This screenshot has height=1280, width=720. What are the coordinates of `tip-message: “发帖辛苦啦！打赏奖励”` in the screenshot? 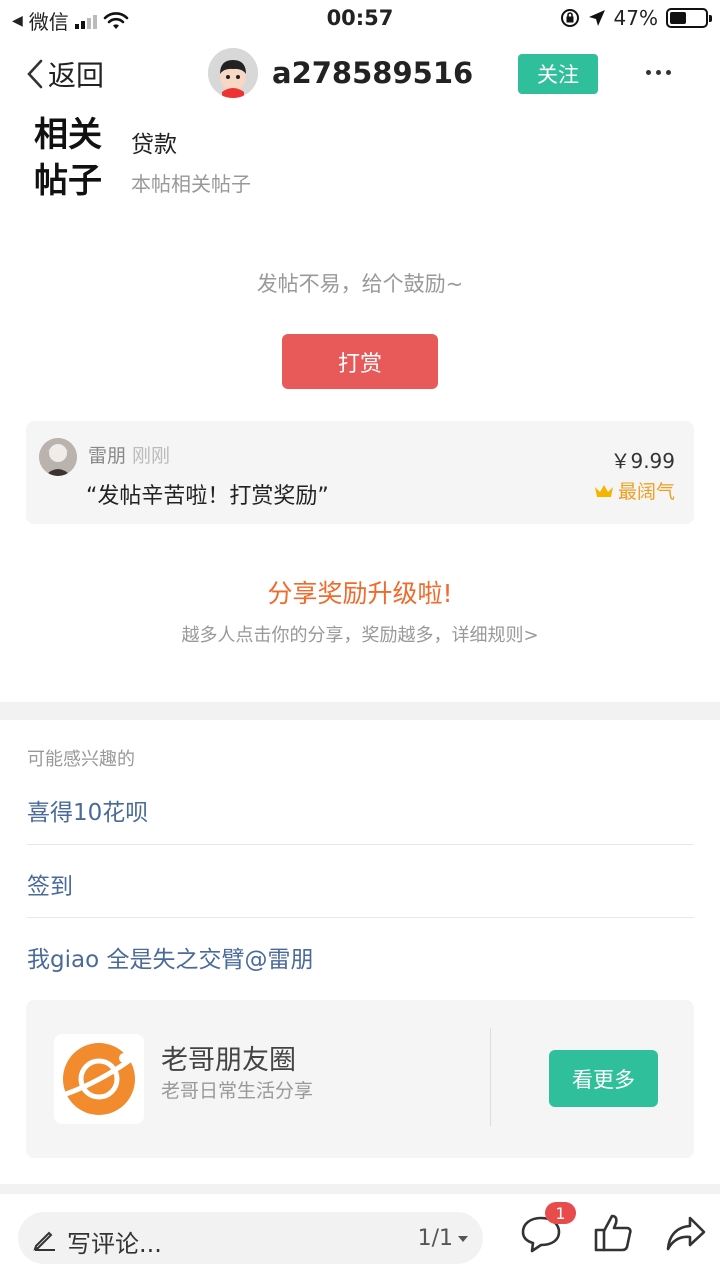 It's located at (207, 496).